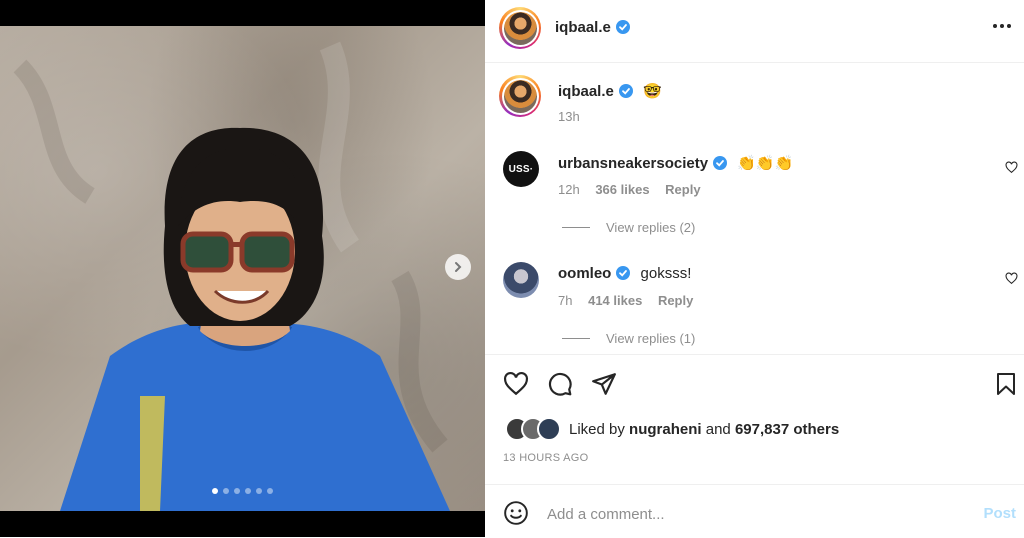 Image resolution: width=1024 pixels, height=538 pixels. What do you see at coordinates (586, 91) in the screenshot?
I see `caption-username: iqbaal.e` at bounding box center [586, 91].